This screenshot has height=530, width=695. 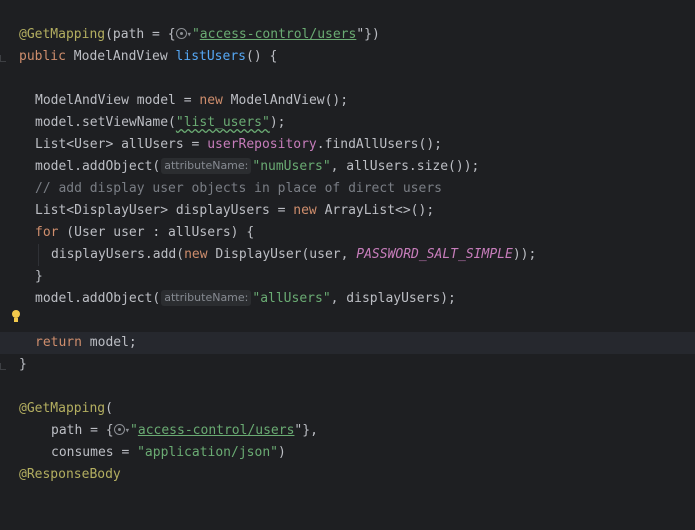 I want to click on code-content: model.setViewName("list_users");, so click(x=160, y=123).